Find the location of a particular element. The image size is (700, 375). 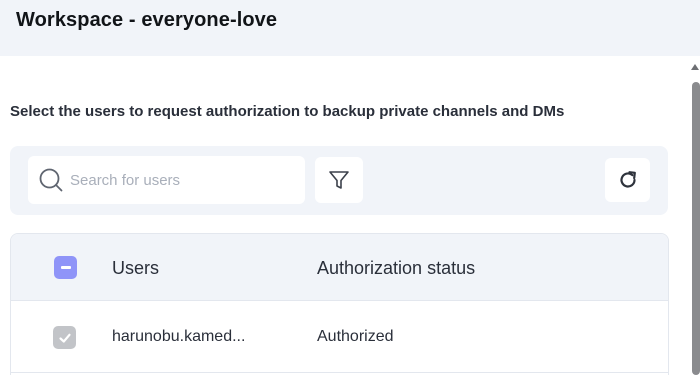

workspace-header: Workspace - everyone-love is located at coordinates (350, 28).